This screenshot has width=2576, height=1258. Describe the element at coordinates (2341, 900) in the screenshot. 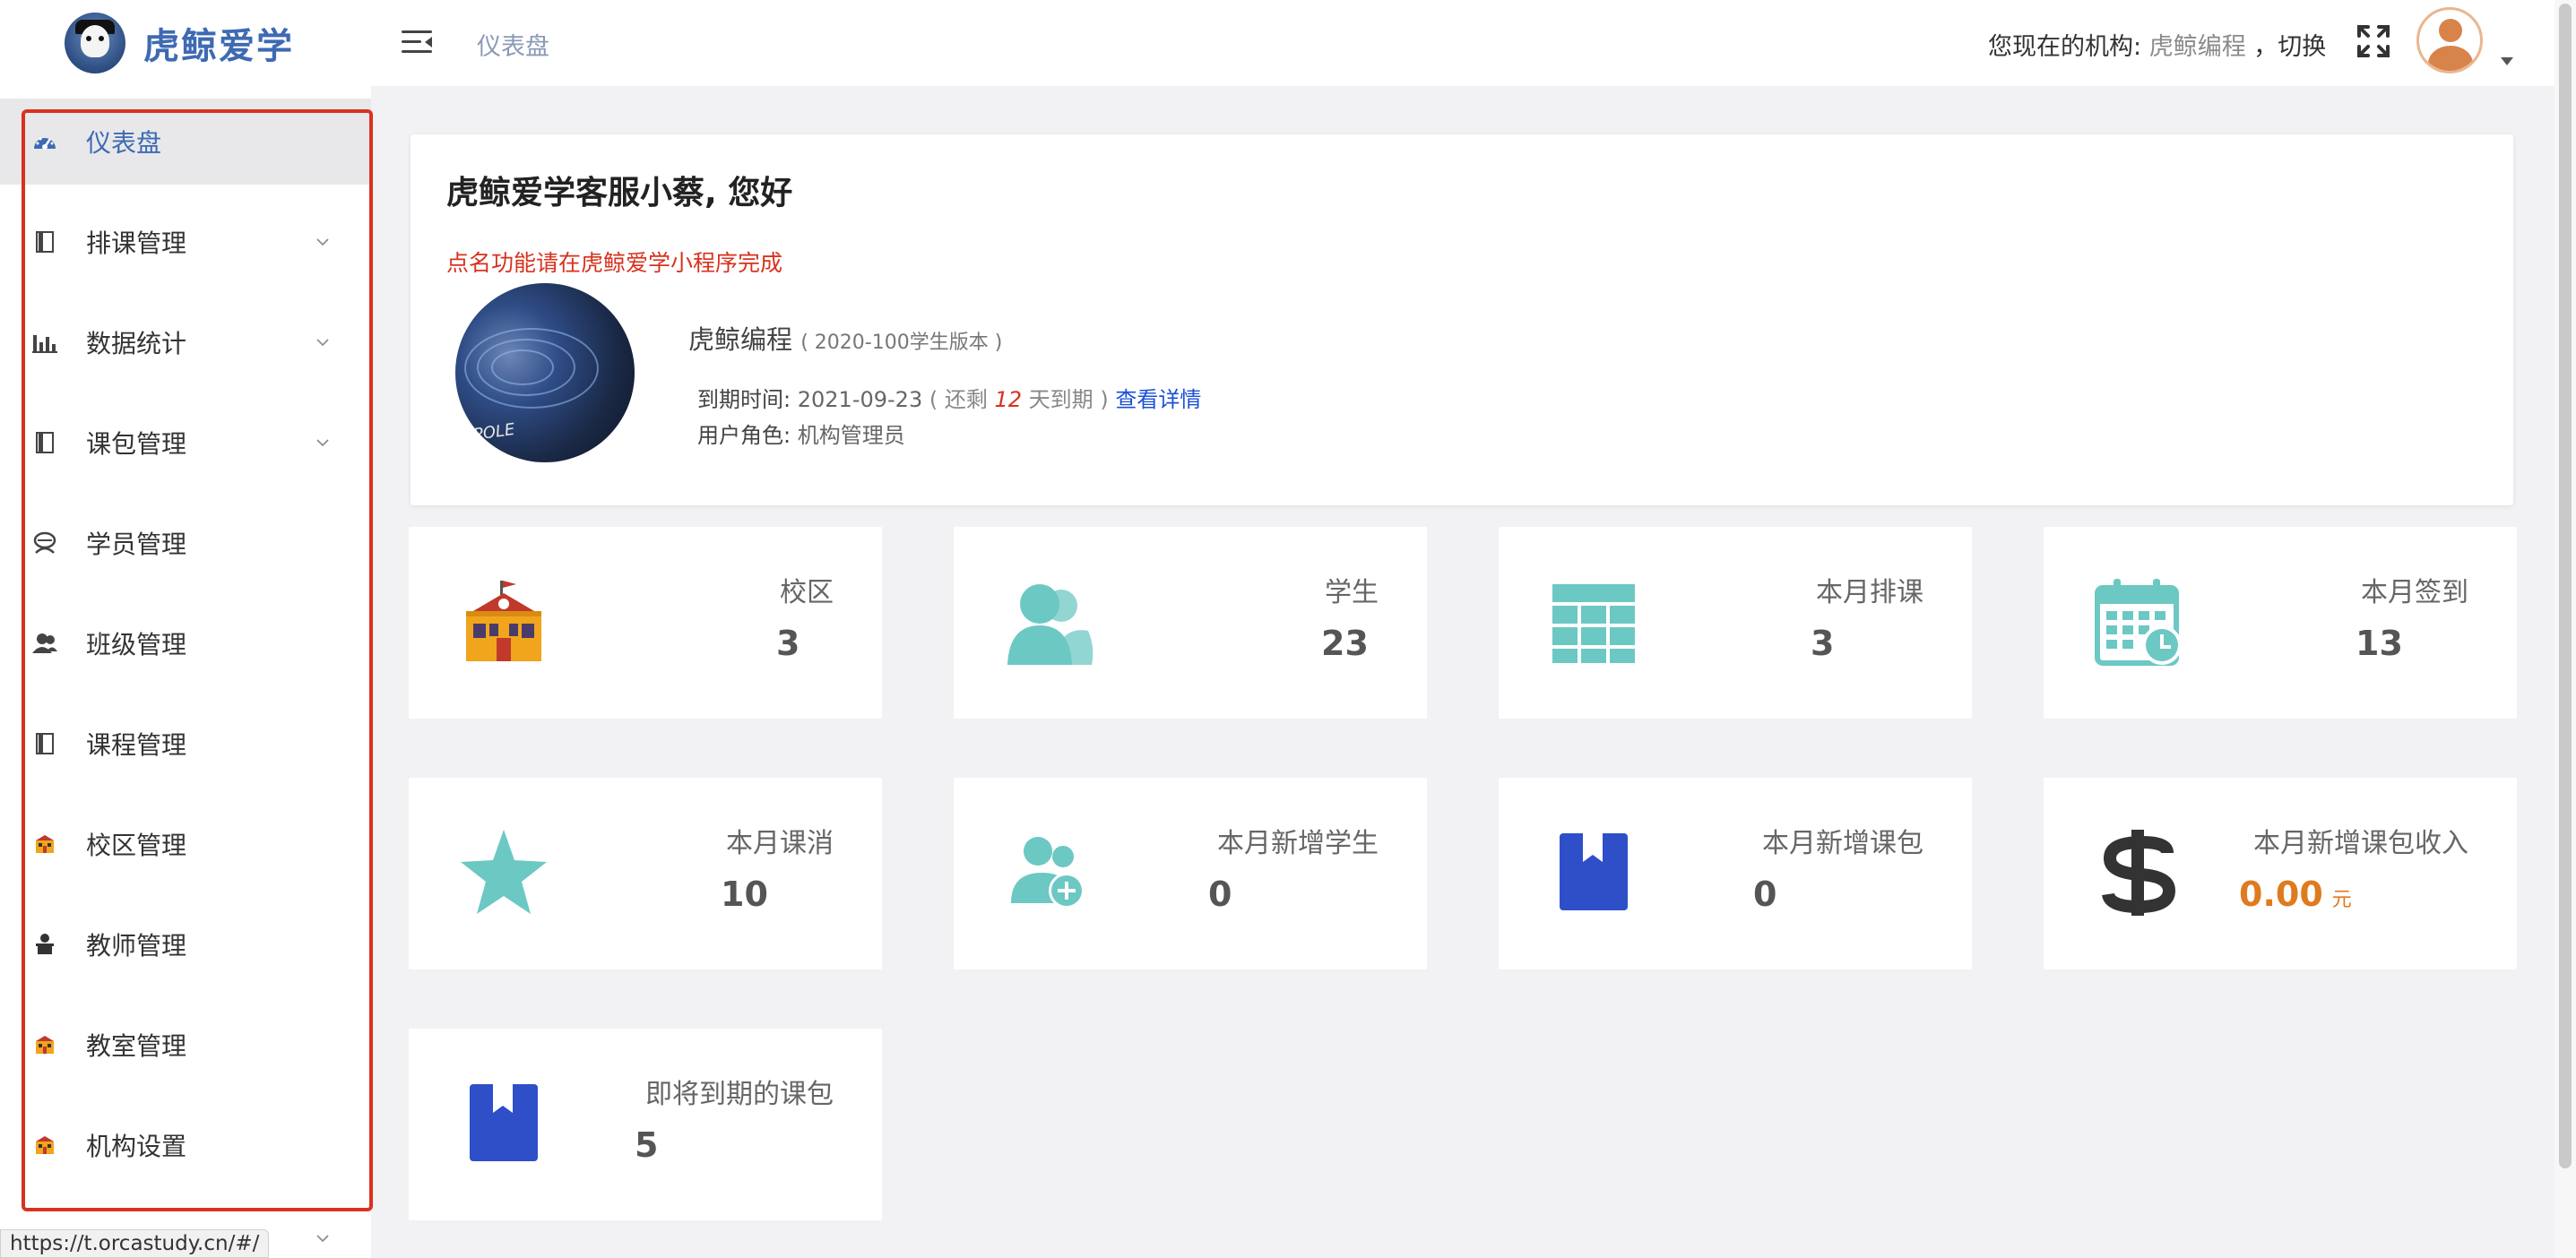

I see `currency-unit: 元` at that location.